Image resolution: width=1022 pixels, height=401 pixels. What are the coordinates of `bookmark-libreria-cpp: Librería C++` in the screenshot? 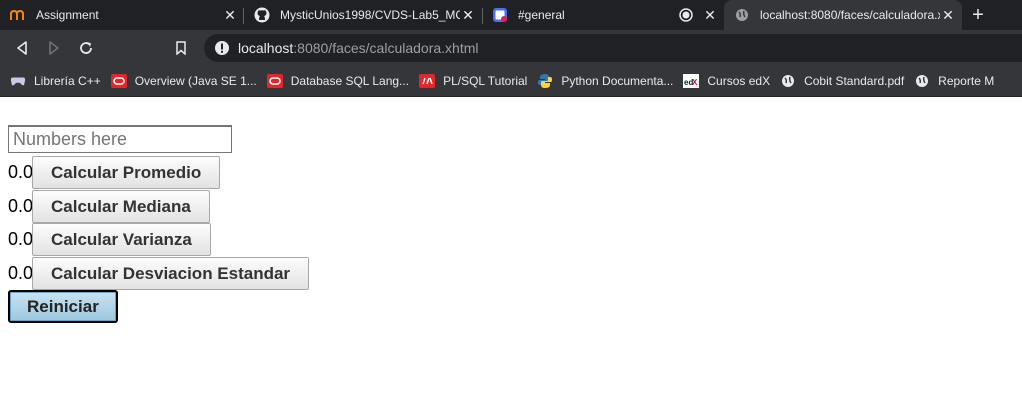 It's located at (55, 81).